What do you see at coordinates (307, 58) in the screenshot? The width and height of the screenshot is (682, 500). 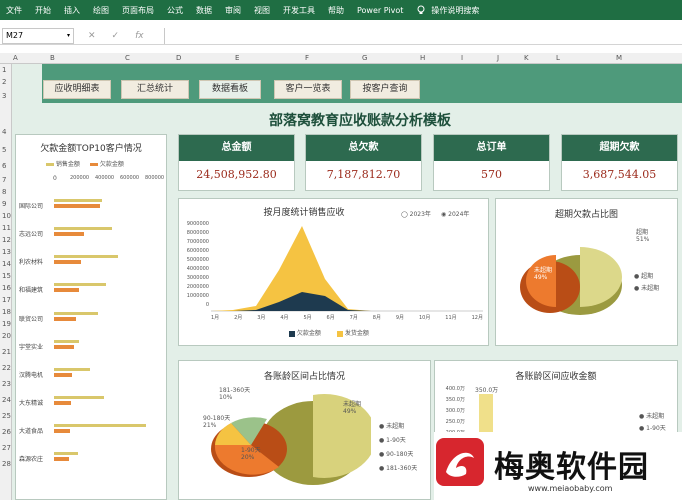 I see `col-header: F` at bounding box center [307, 58].